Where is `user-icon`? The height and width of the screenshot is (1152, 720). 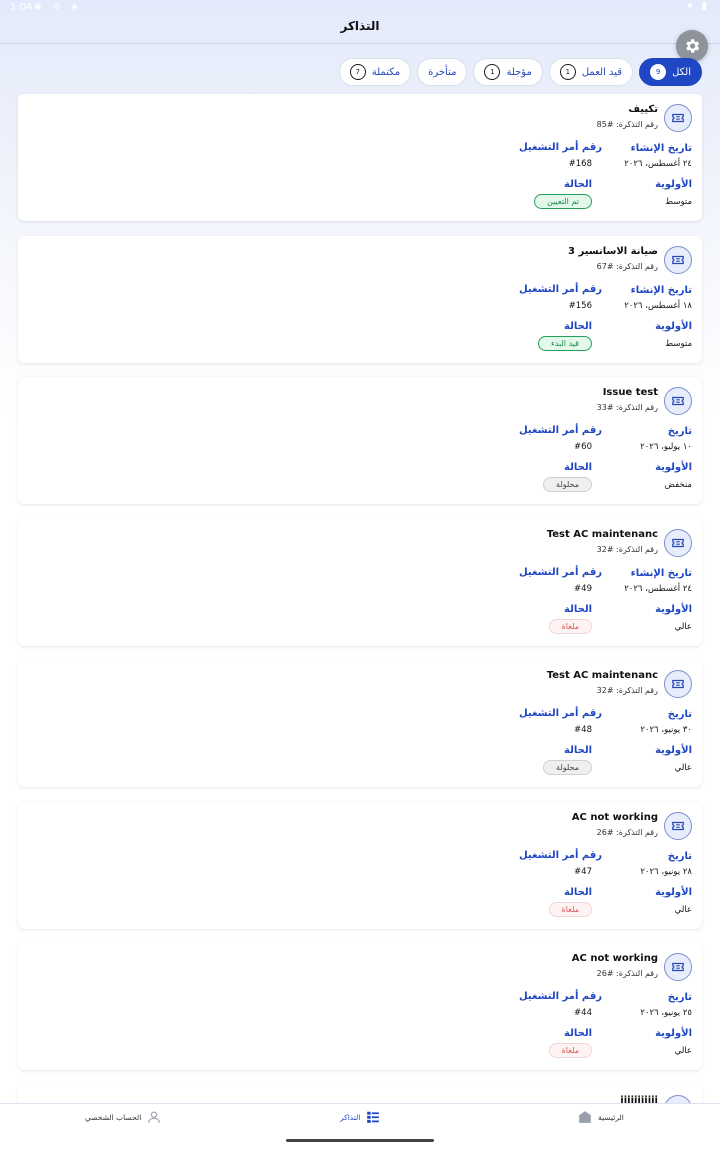
user-icon is located at coordinates (154, 1117).